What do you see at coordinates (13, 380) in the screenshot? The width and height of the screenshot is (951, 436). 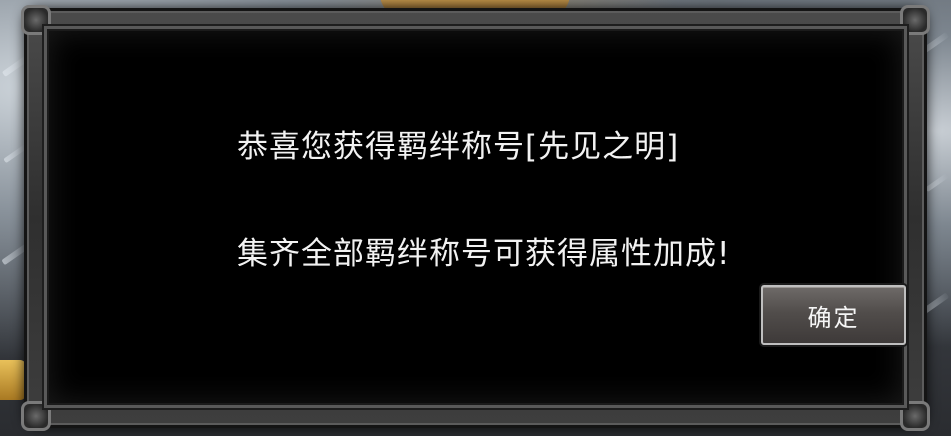 I see `background-side-tab` at bounding box center [13, 380].